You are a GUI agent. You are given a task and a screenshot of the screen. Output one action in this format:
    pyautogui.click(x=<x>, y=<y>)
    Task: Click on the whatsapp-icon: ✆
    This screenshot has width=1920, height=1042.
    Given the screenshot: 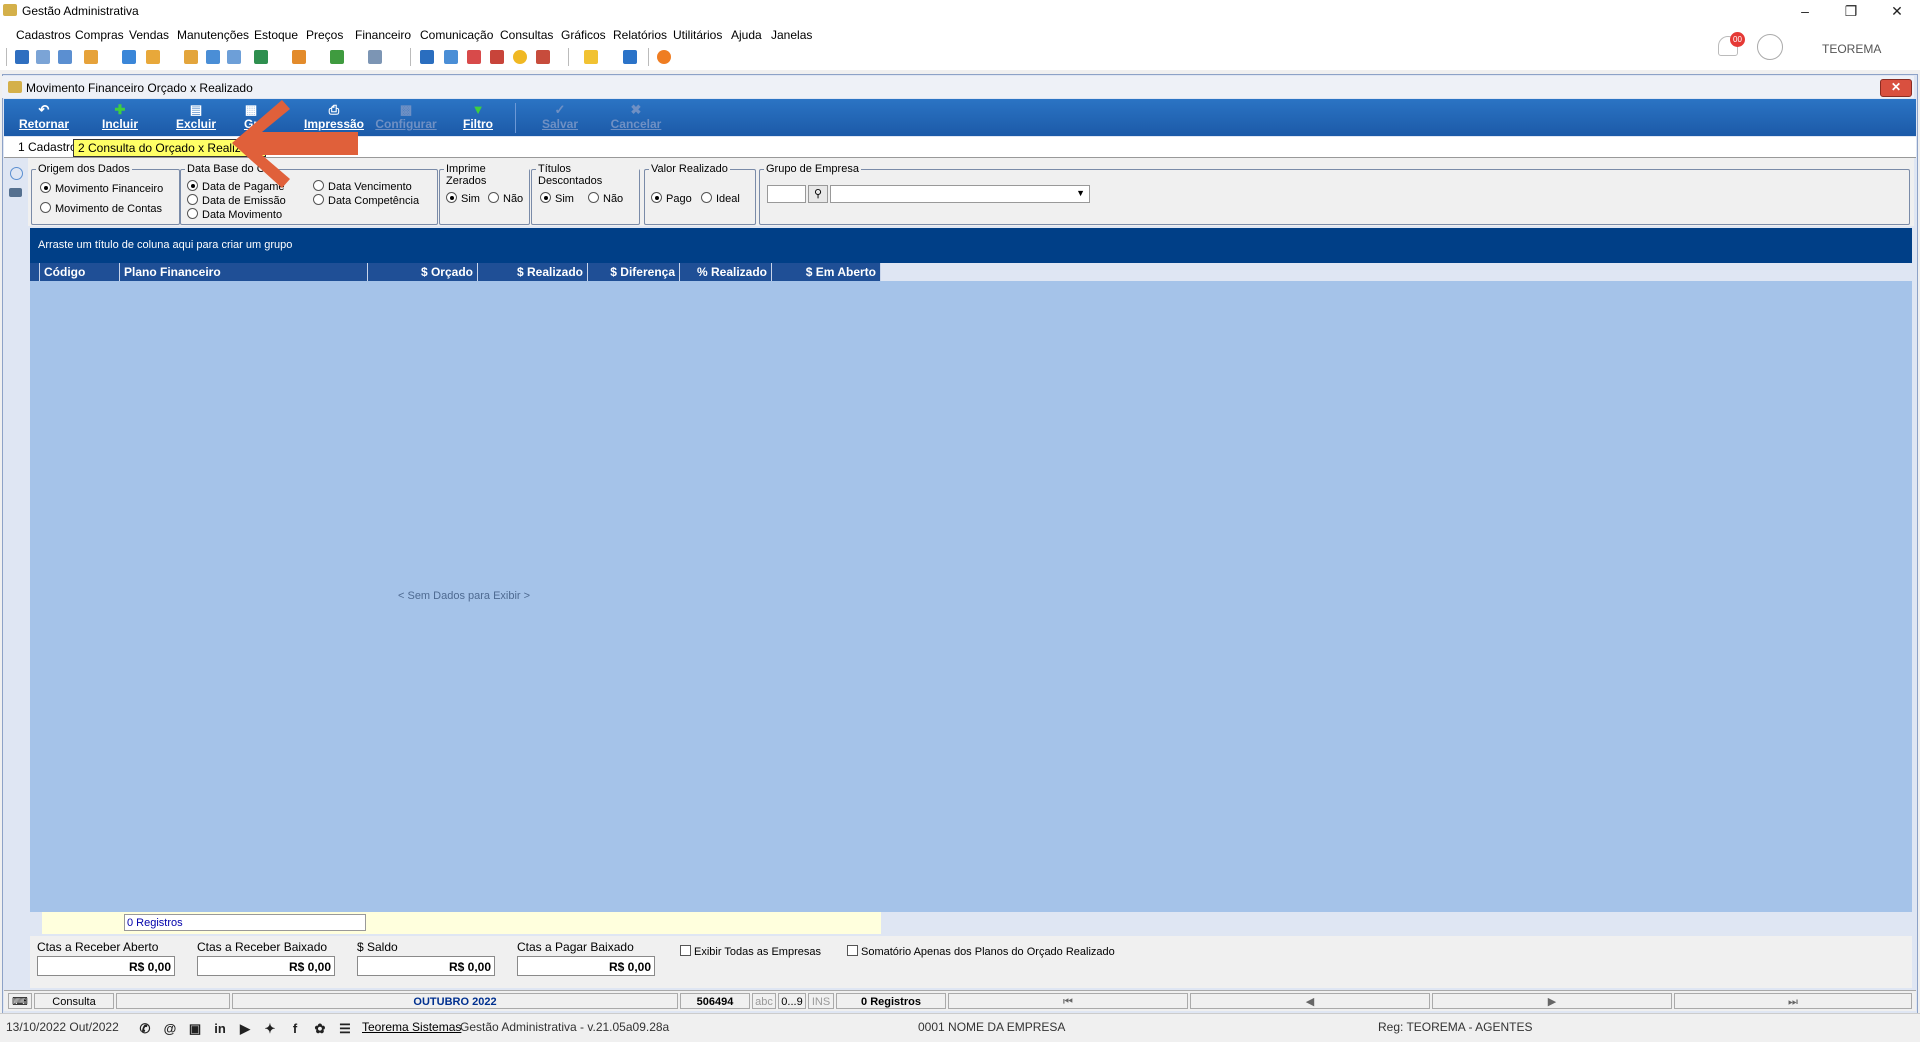 What is the action you would take?
    pyautogui.click(x=145, y=1029)
    